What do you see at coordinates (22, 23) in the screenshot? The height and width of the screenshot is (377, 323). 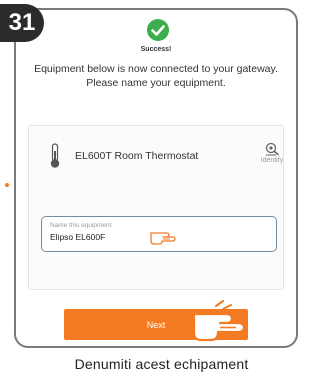 I see `step-badge: 31` at bounding box center [22, 23].